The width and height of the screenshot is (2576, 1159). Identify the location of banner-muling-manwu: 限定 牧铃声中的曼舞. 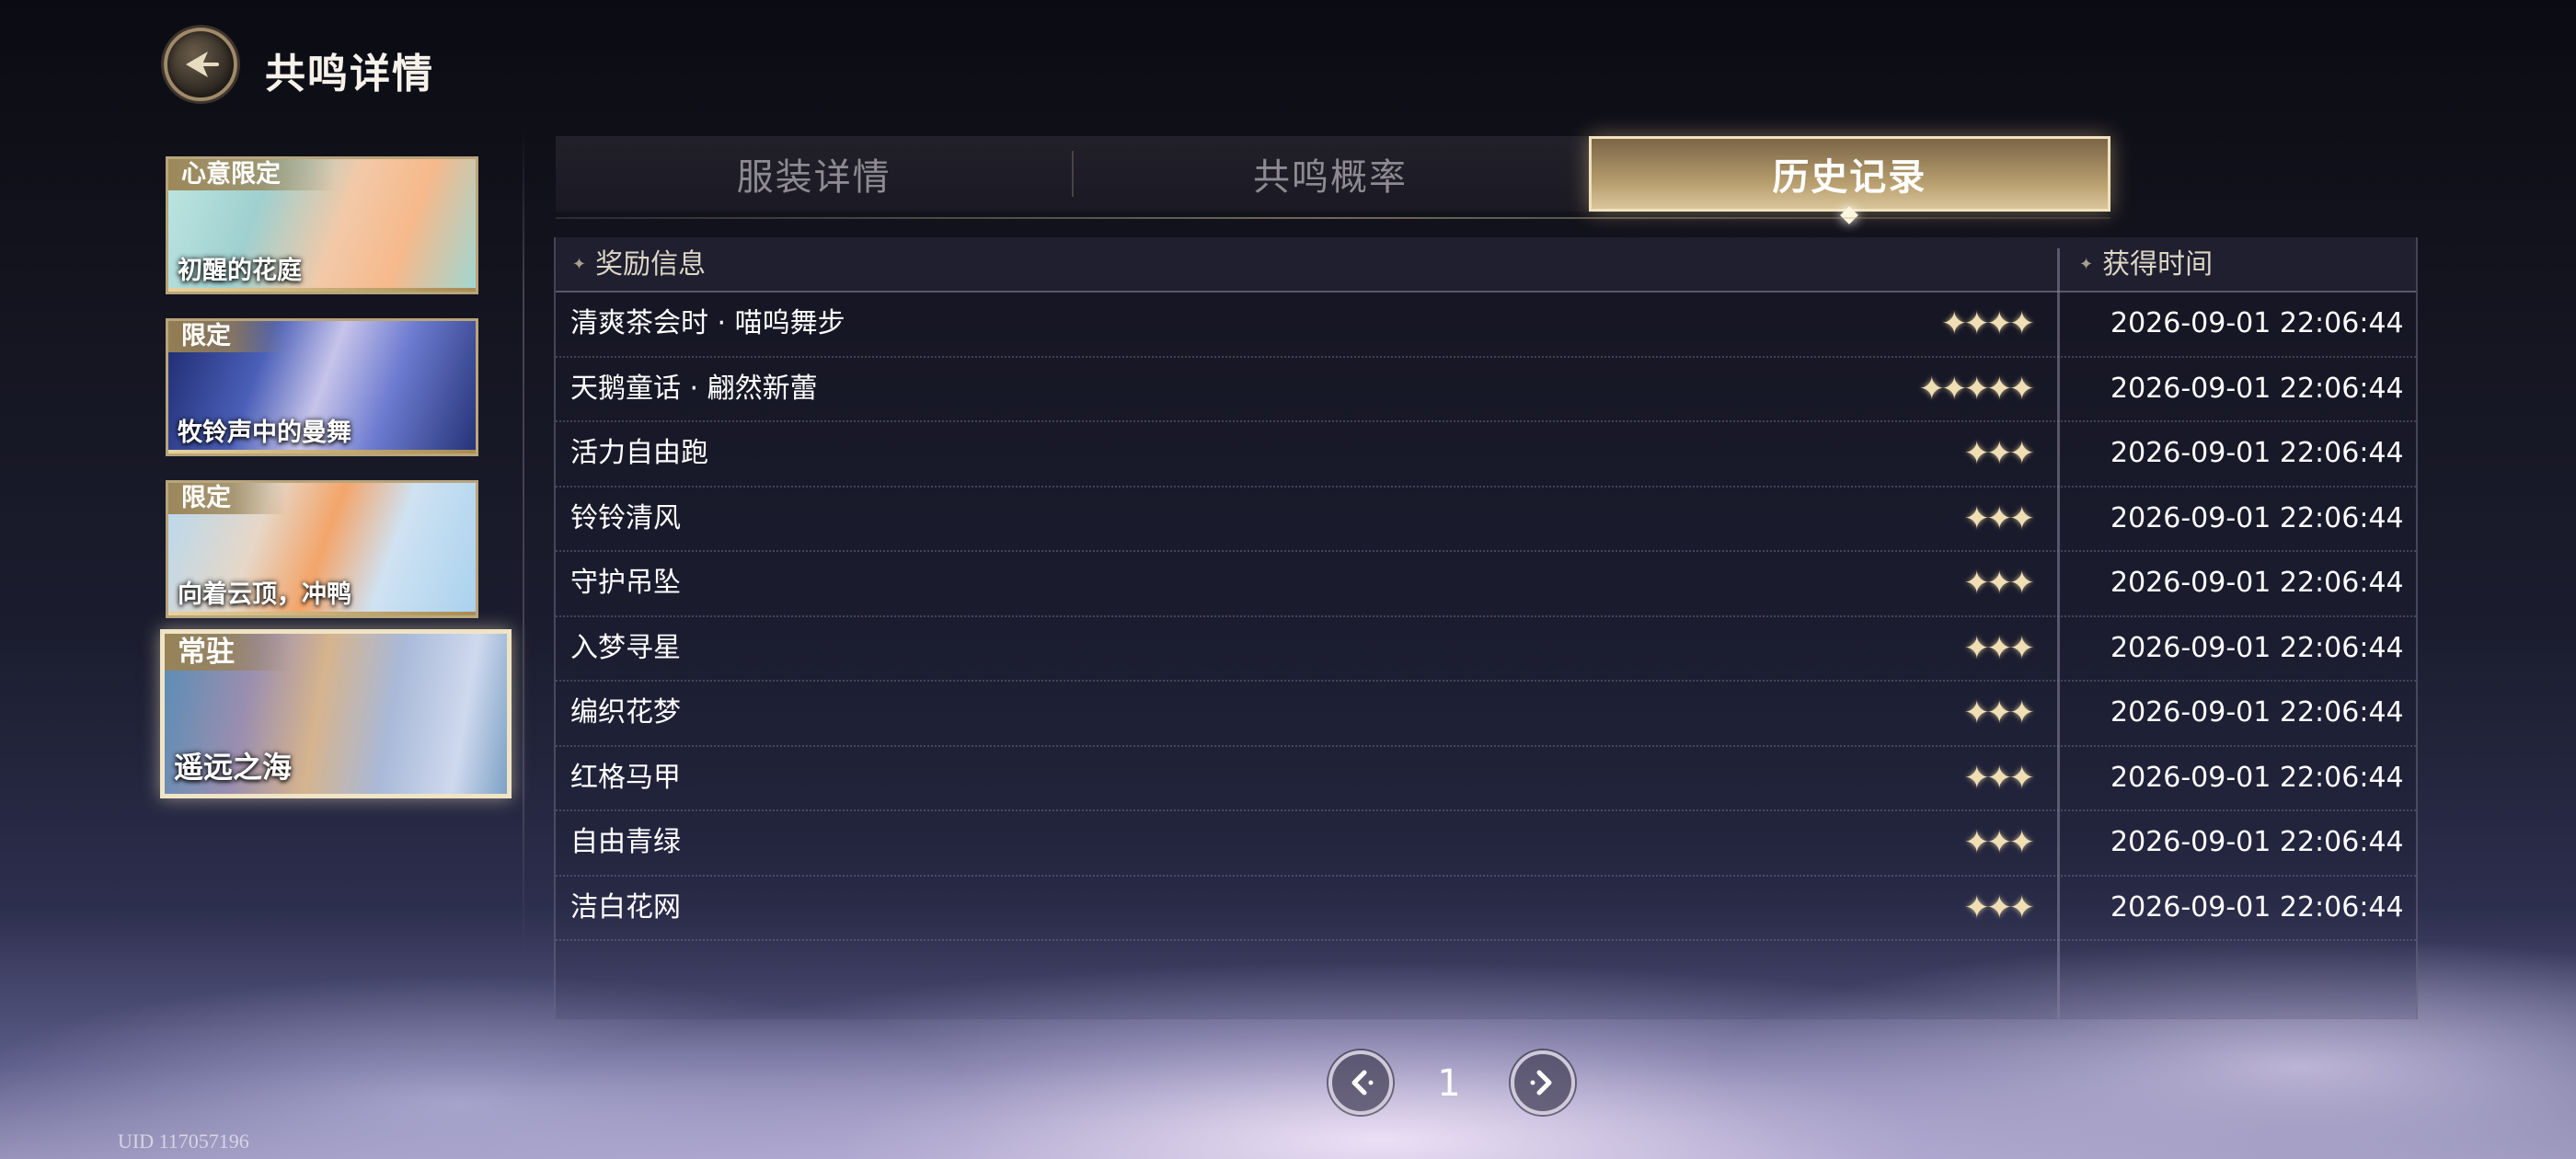
(322, 387).